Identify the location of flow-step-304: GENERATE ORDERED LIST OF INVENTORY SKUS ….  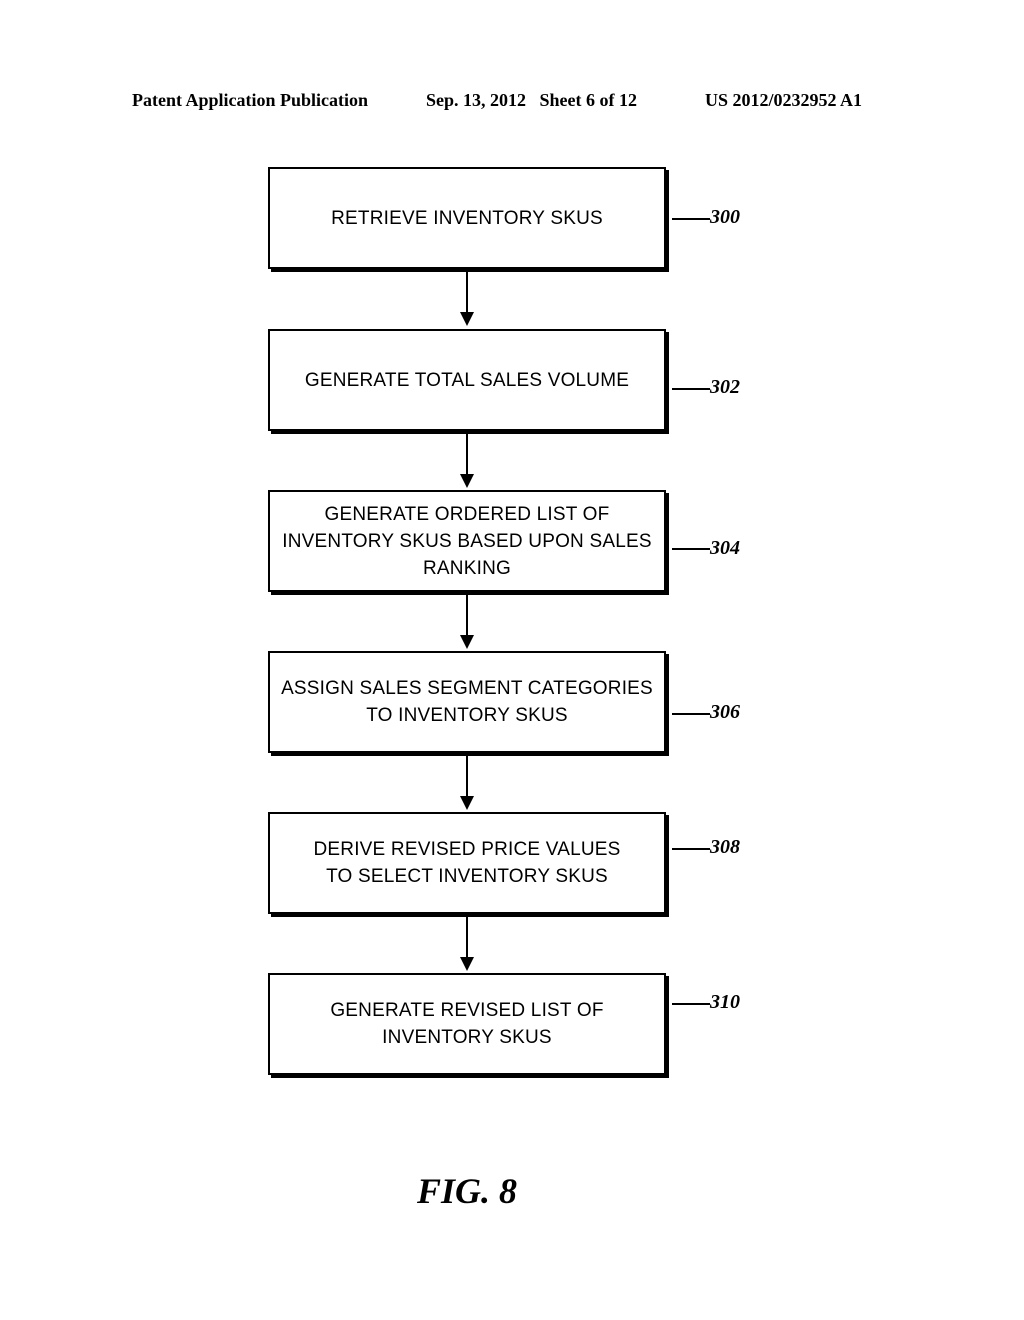
(467, 541).